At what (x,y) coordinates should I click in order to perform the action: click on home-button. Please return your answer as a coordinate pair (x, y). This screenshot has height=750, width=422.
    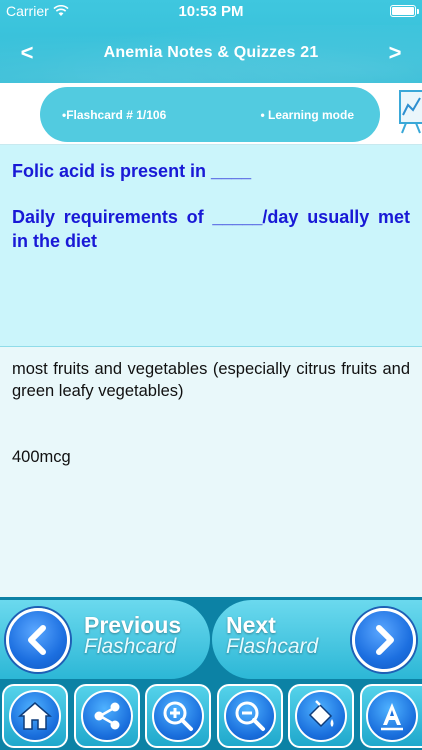
    Looking at the image, I should click on (35, 716).